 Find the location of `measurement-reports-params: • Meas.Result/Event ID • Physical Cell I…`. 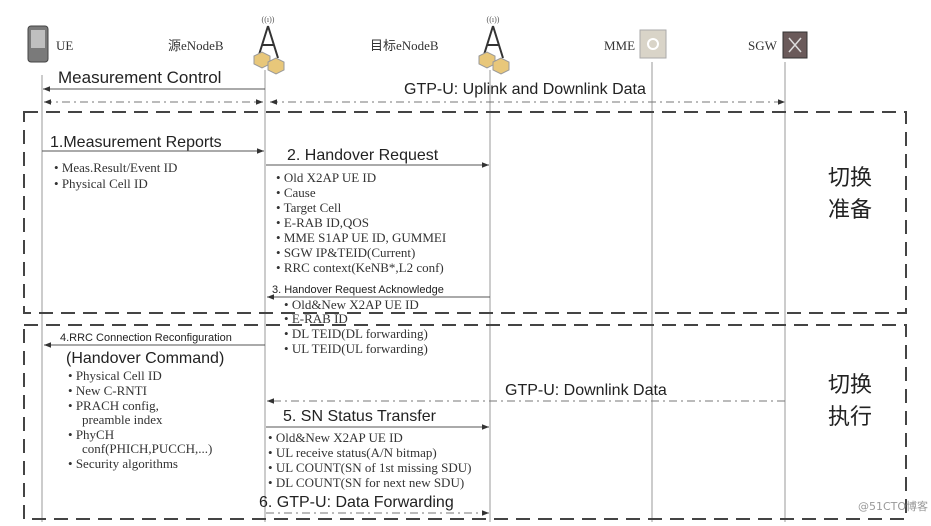

measurement-reports-params: • Meas.Result/Event ID • Physical Cell I… is located at coordinates (115, 175).